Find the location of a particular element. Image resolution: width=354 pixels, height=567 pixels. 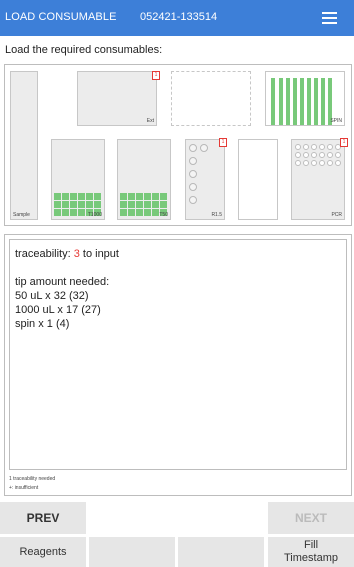

legend-insufficient: +: insufficient is located at coordinates (24, 488).